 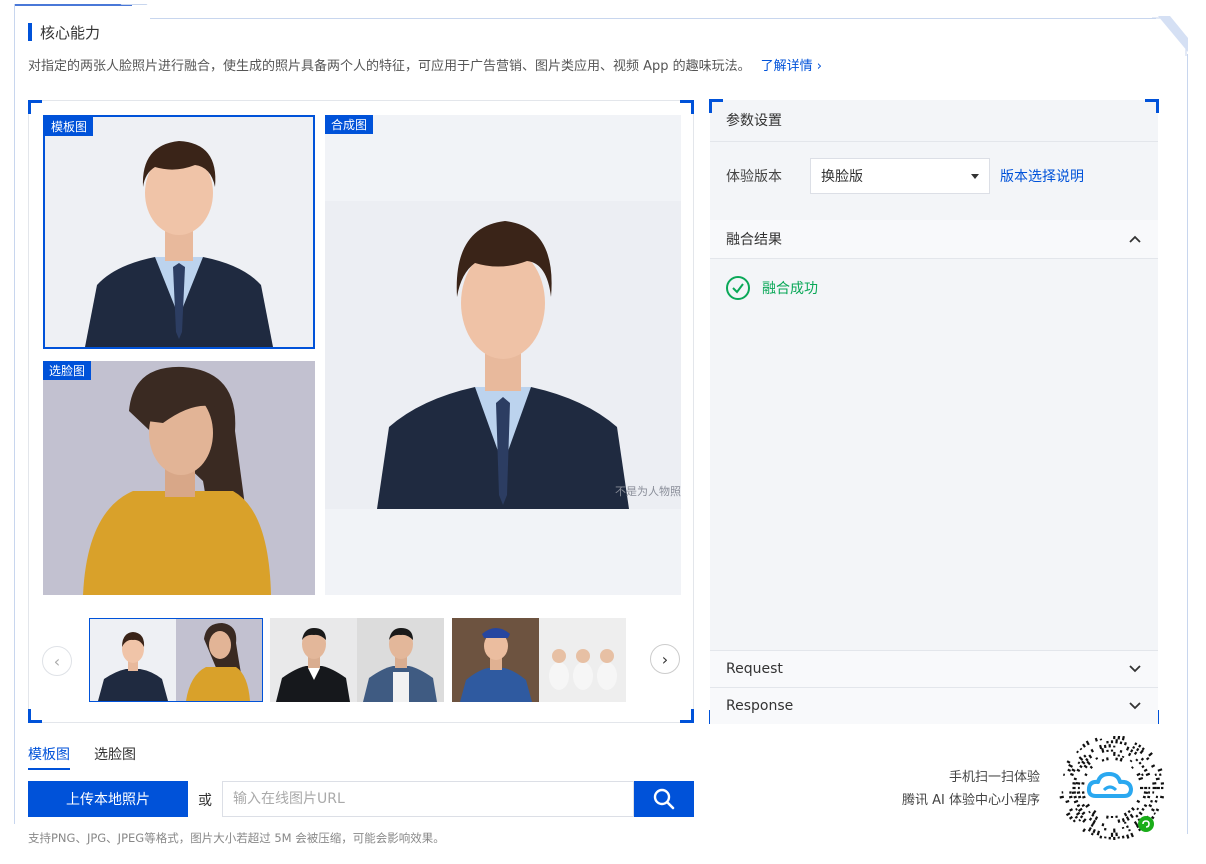 What do you see at coordinates (790, 289) in the screenshot?
I see `result-status-text: 融合成功` at bounding box center [790, 289].